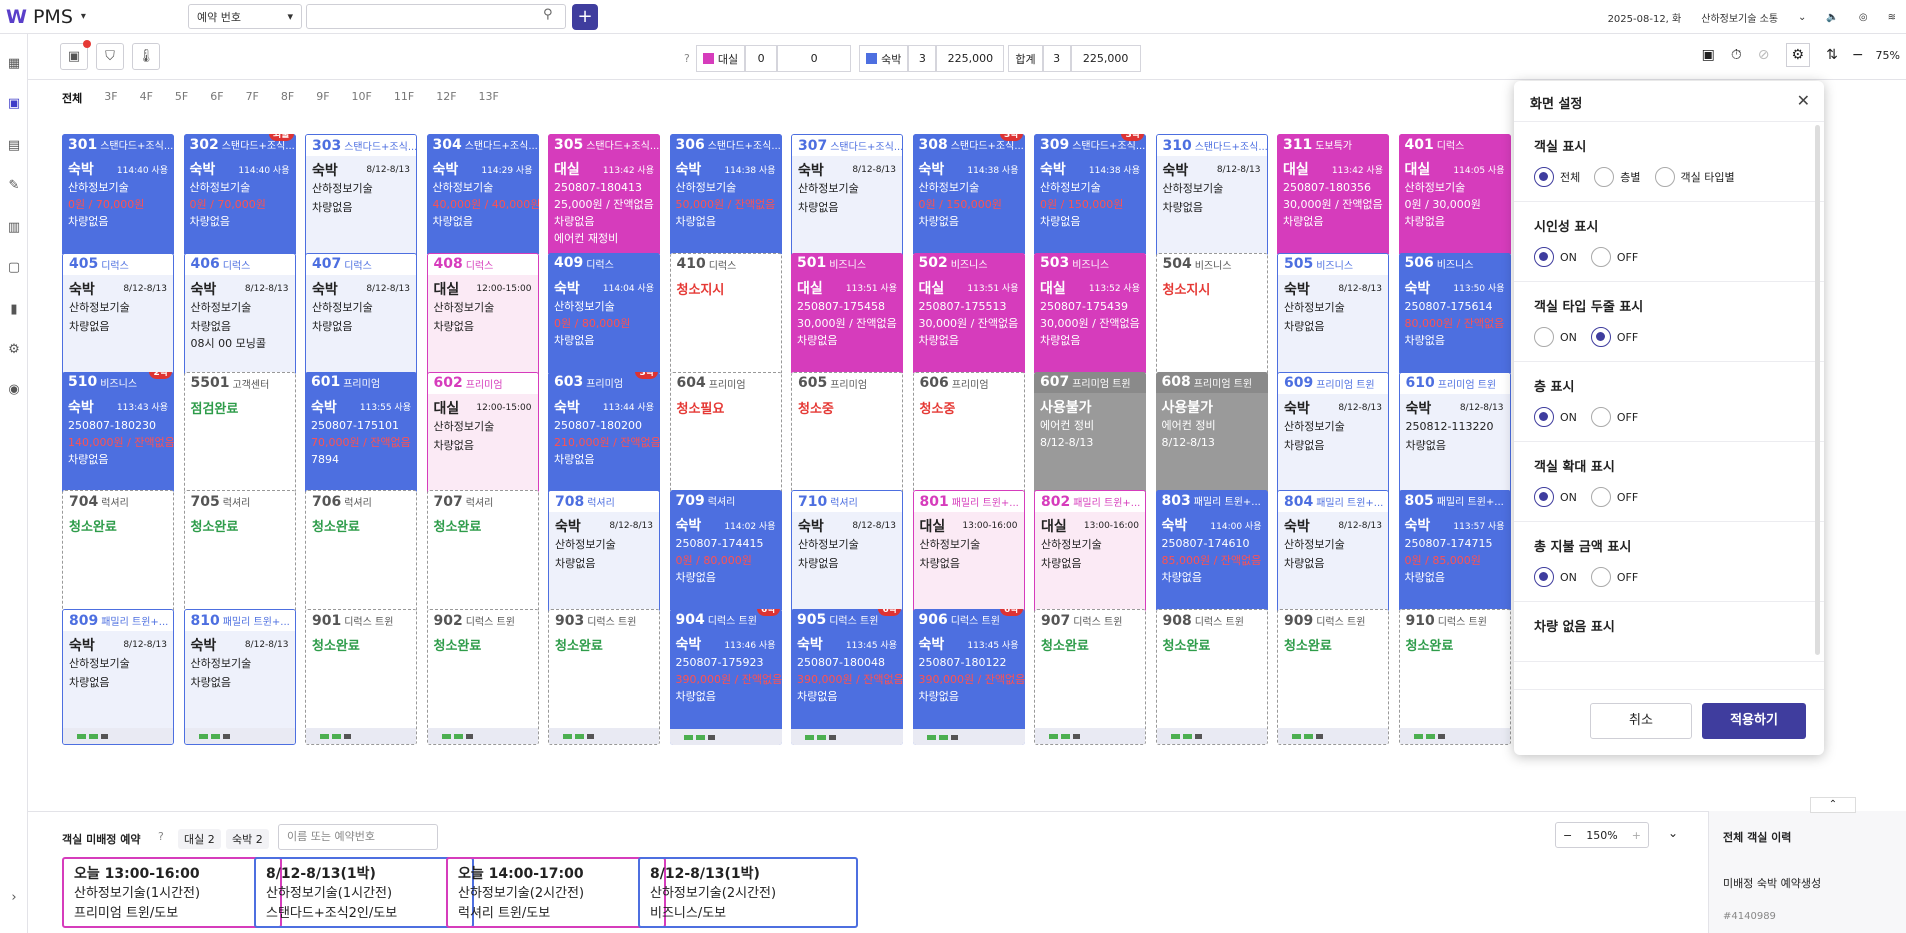 Image resolution: width=1906 pixels, height=933 pixels. What do you see at coordinates (1617, 177) in the screenshot?
I see `radio-option: 층별` at bounding box center [1617, 177].